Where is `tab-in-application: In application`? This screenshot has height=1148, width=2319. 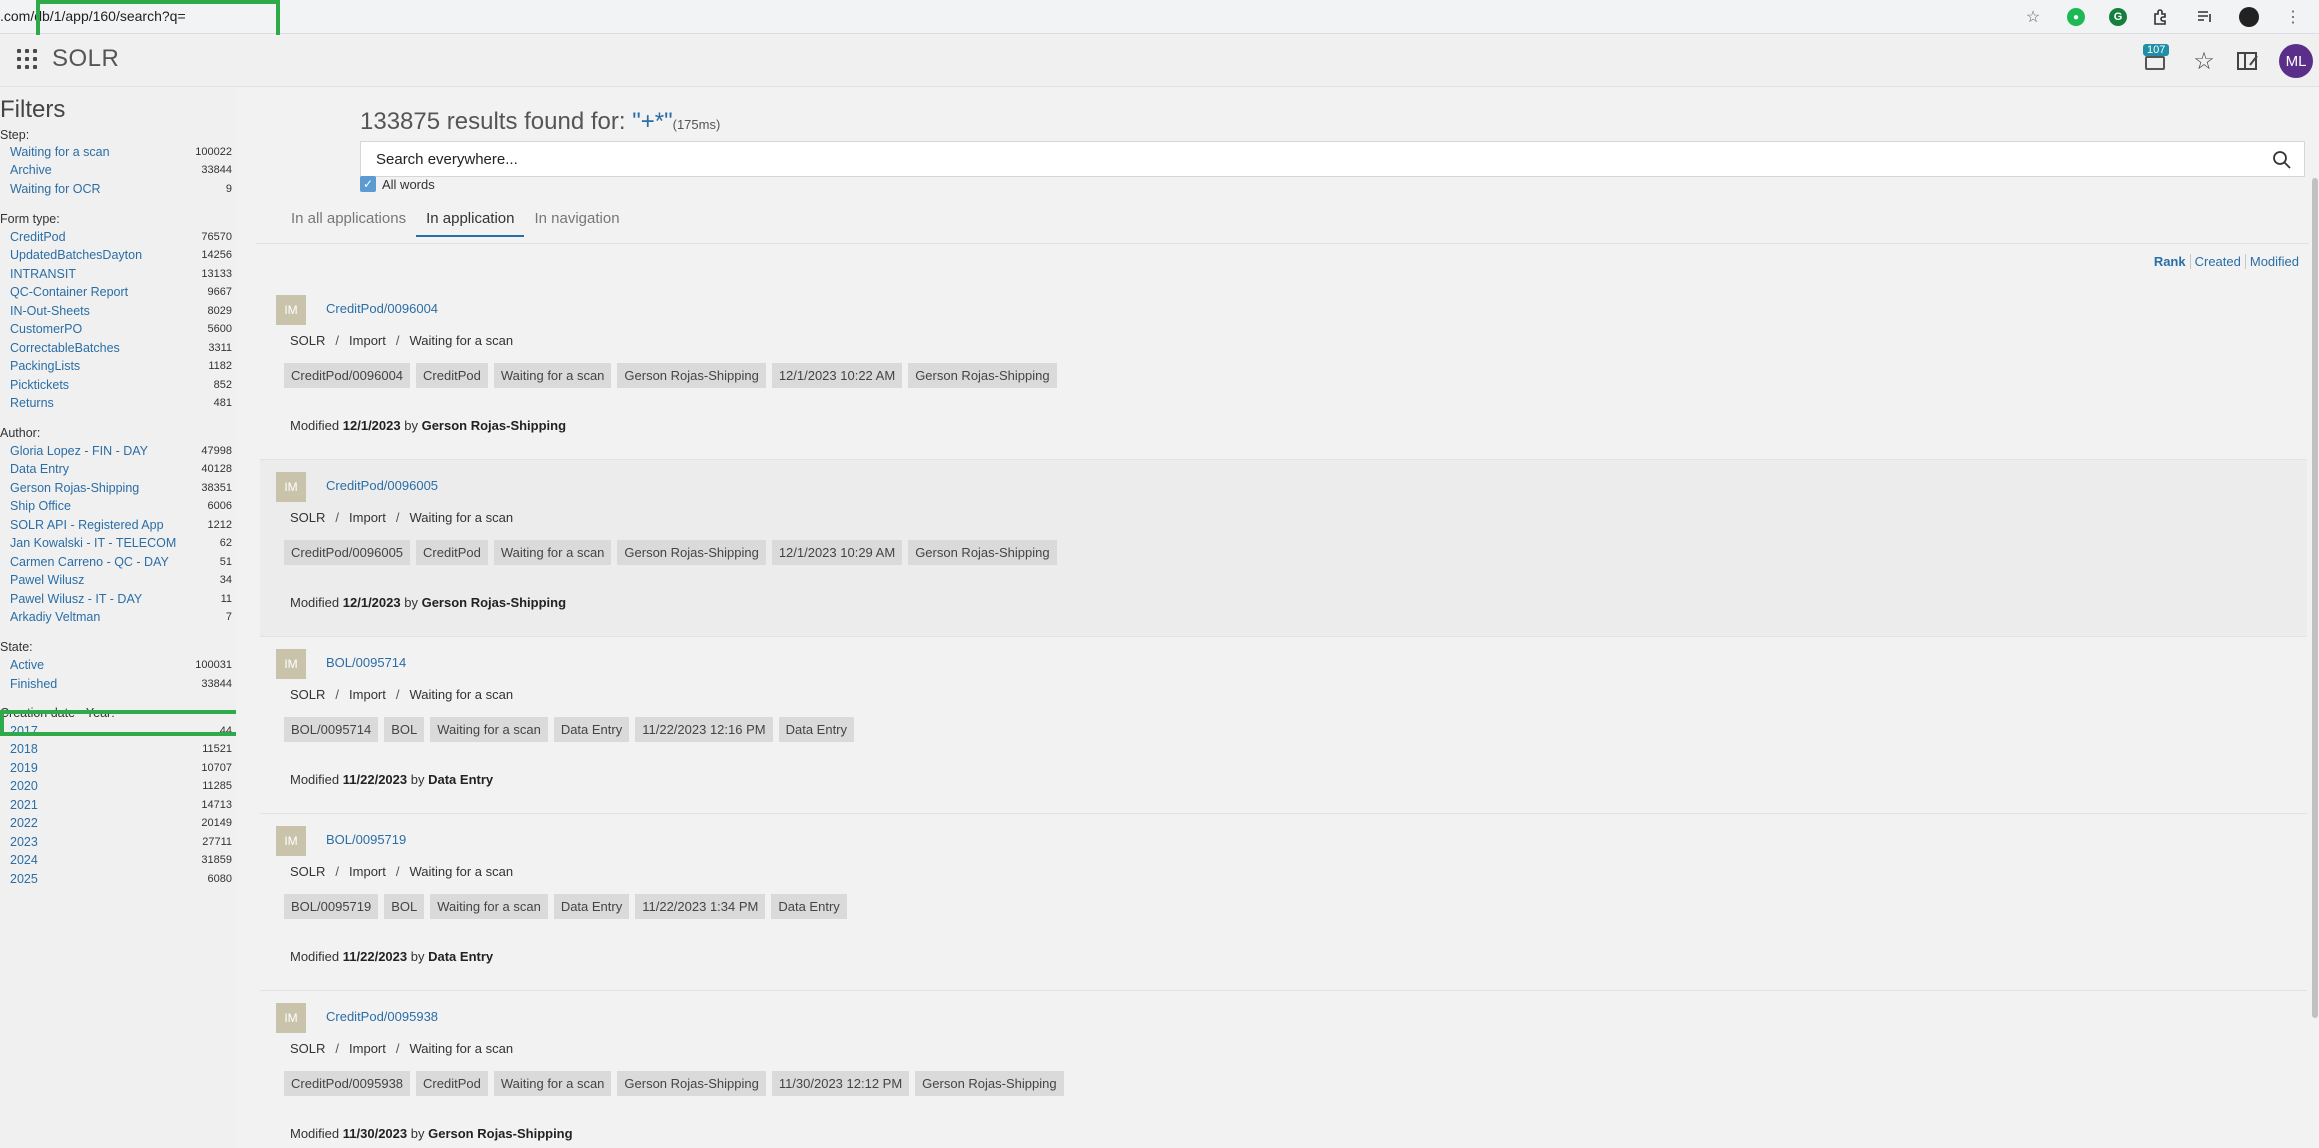 tab-in-application: In application is located at coordinates (470, 223).